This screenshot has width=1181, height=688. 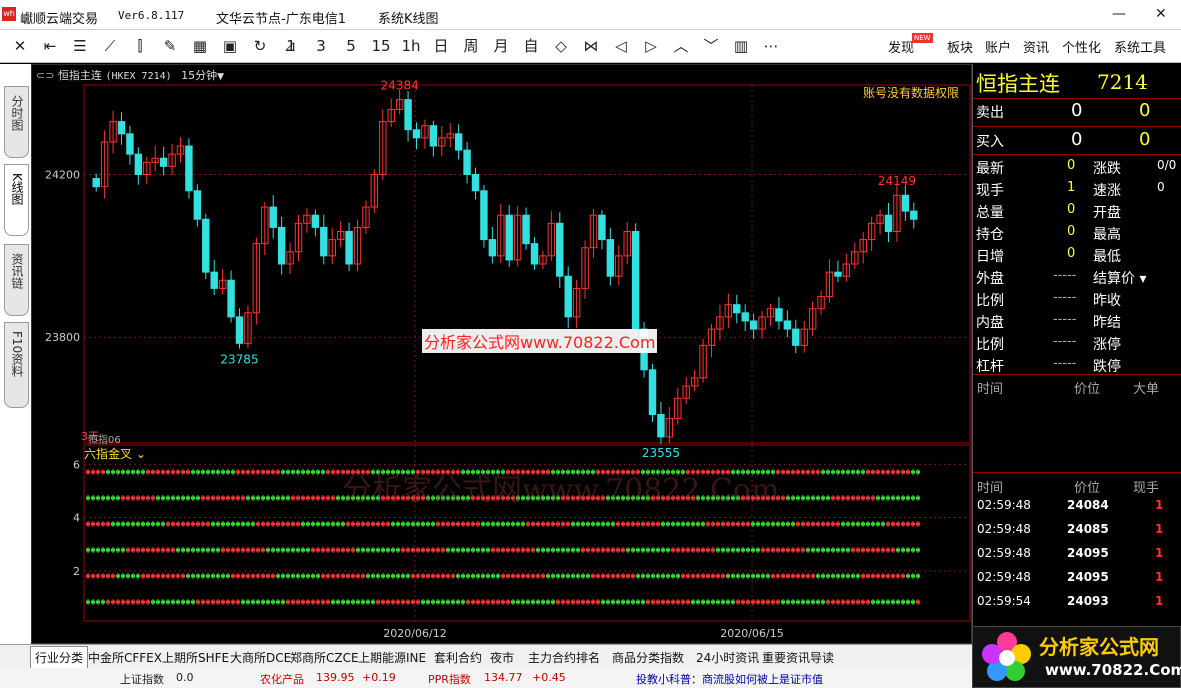 I want to click on period-1: 1, so click(x=291, y=46).